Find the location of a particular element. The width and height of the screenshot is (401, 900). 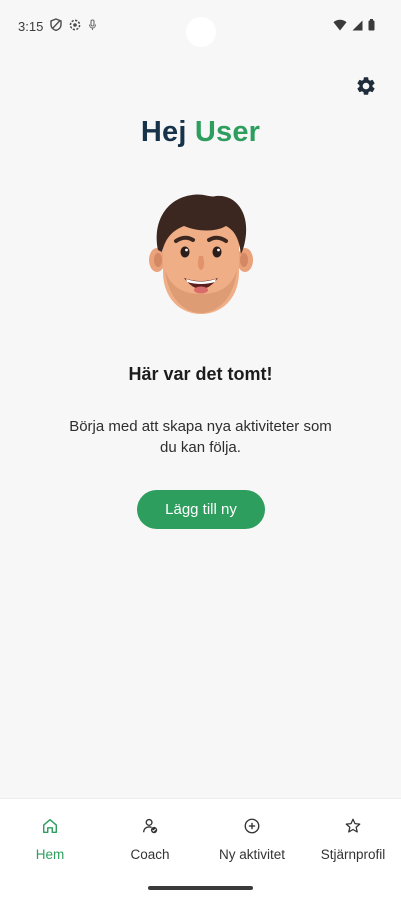

home-indicator is located at coordinates (200, 888).